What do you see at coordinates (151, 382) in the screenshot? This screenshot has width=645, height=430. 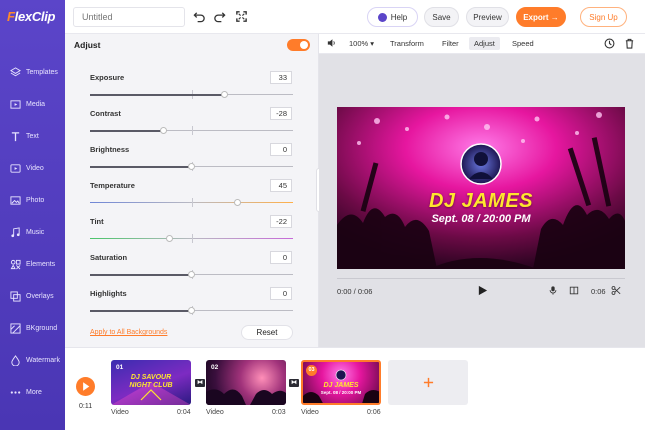 I see `timeline-clip-1: 01 DJ SAVOUR NIGHT CLUB` at bounding box center [151, 382].